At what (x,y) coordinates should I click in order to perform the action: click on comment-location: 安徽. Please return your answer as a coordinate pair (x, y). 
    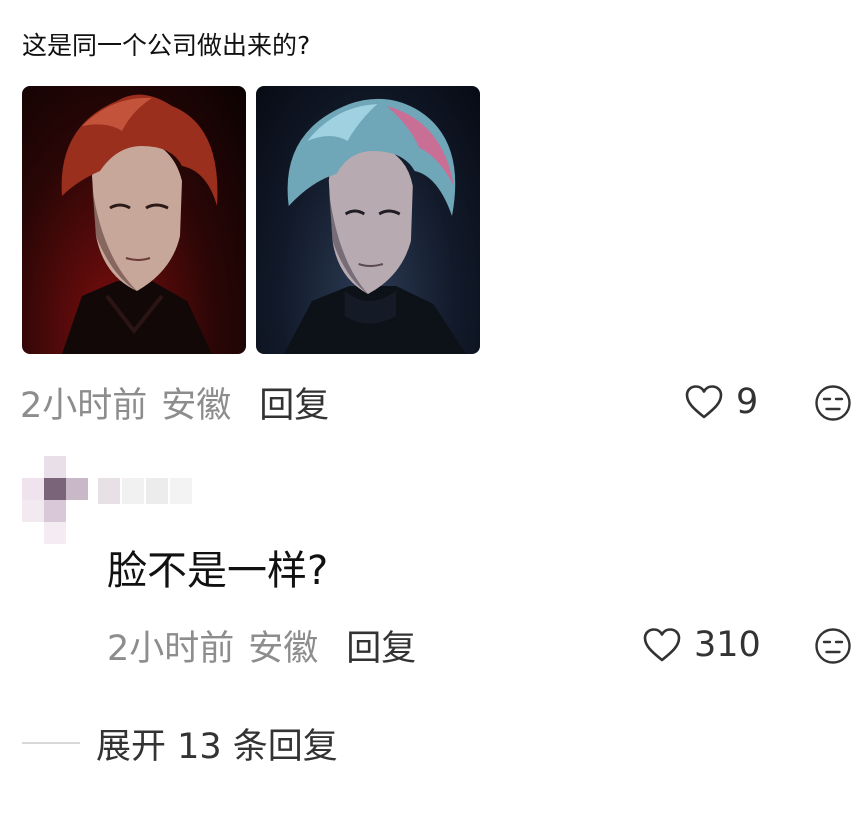
    Looking at the image, I should click on (196, 405).